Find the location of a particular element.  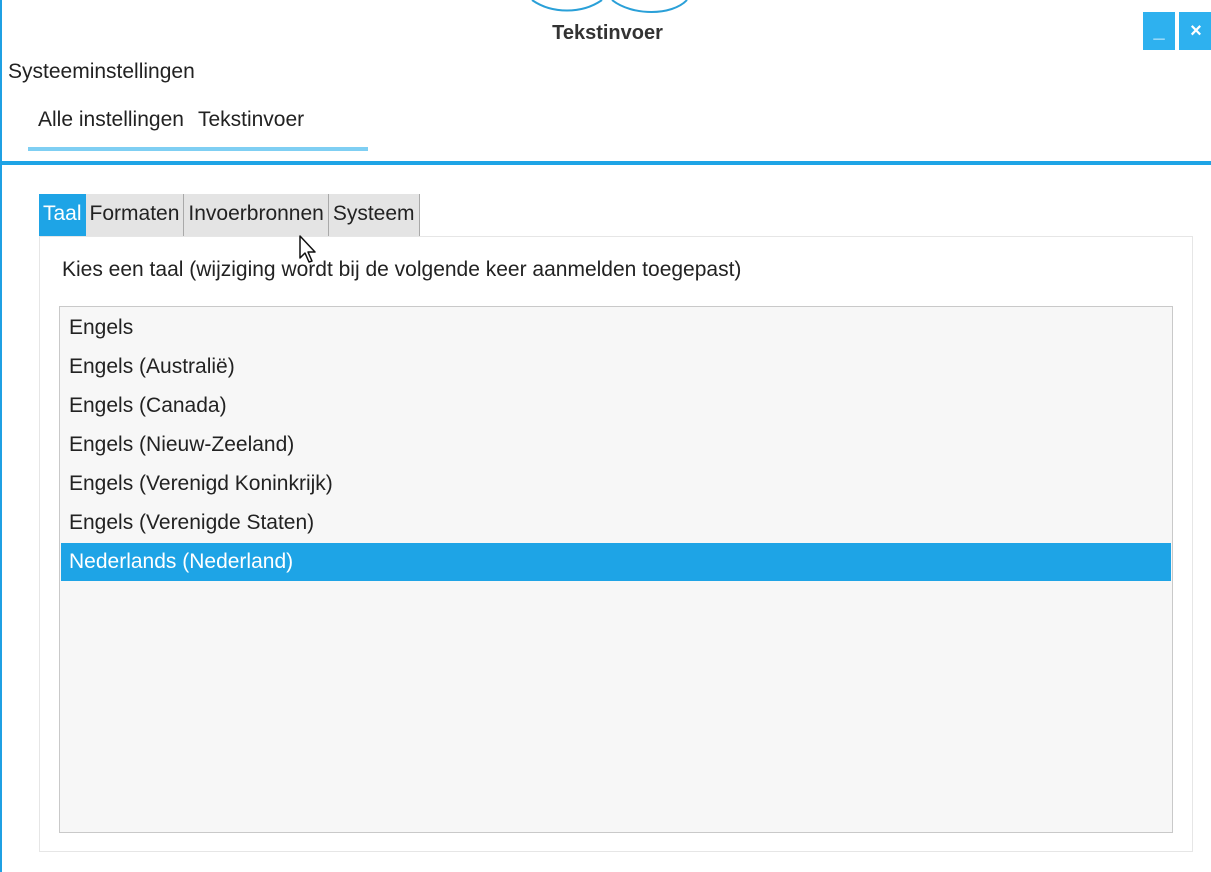

breadcrumb-text-input: Tekstinvoer is located at coordinates (251, 120).